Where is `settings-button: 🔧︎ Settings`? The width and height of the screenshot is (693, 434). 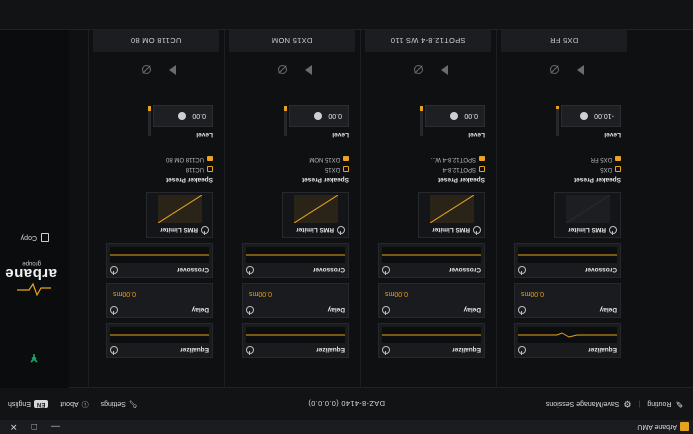
settings-button: 🔧︎ Settings is located at coordinates (119, 404).